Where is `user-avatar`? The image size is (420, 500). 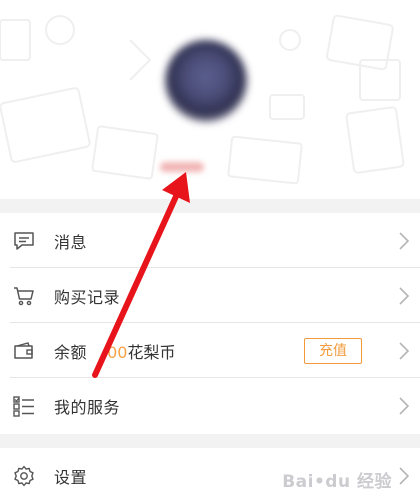
user-avatar is located at coordinates (206, 81).